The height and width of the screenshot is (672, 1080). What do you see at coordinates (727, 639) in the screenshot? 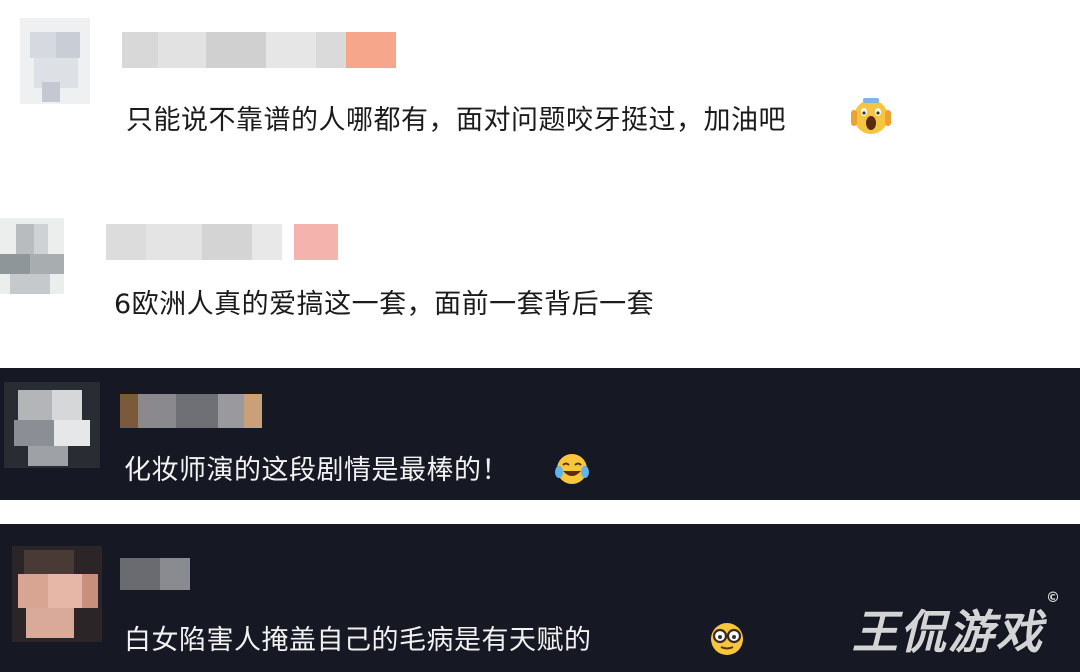
I see `face-with-glasses-icon` at bounding box center [727, 639].